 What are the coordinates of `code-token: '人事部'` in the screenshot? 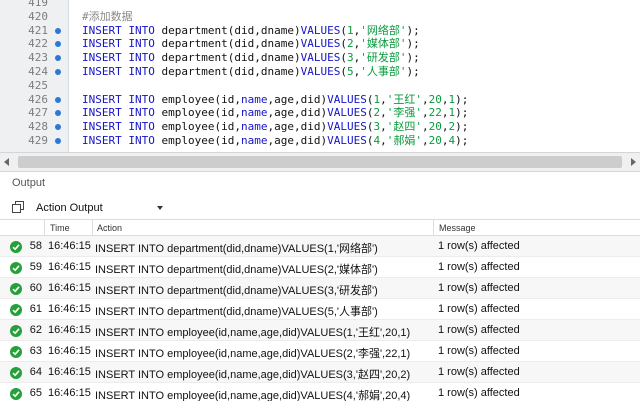 It's located at (383, 71).